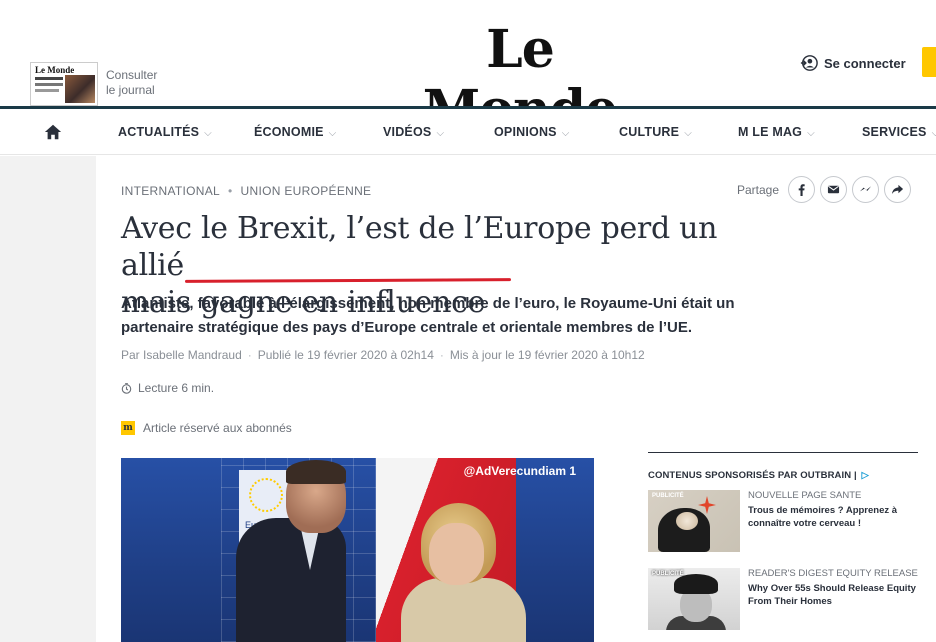  What do you see at coordinates (128, 428) in the screenshot?
I see `subscriber-badge-icon: m` at bounding box center [128, 428].